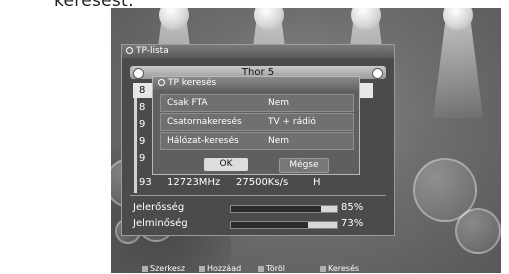 The image size is (509, 274). Describe the element at coordinates (258, 195) in the screenshot. I see `divider` at that location.